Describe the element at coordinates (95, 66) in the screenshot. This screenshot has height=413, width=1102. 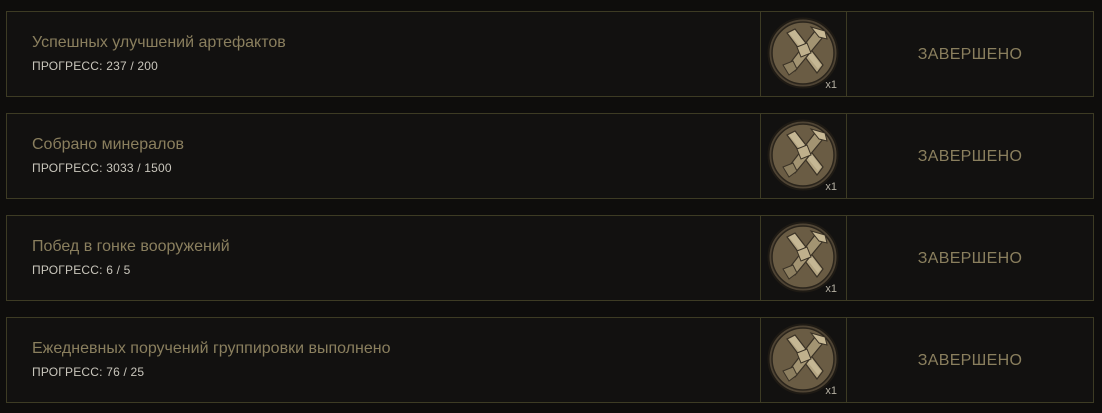
I see `achievement-progress: ПРОГРЕСС: 237 / 200` at that location.